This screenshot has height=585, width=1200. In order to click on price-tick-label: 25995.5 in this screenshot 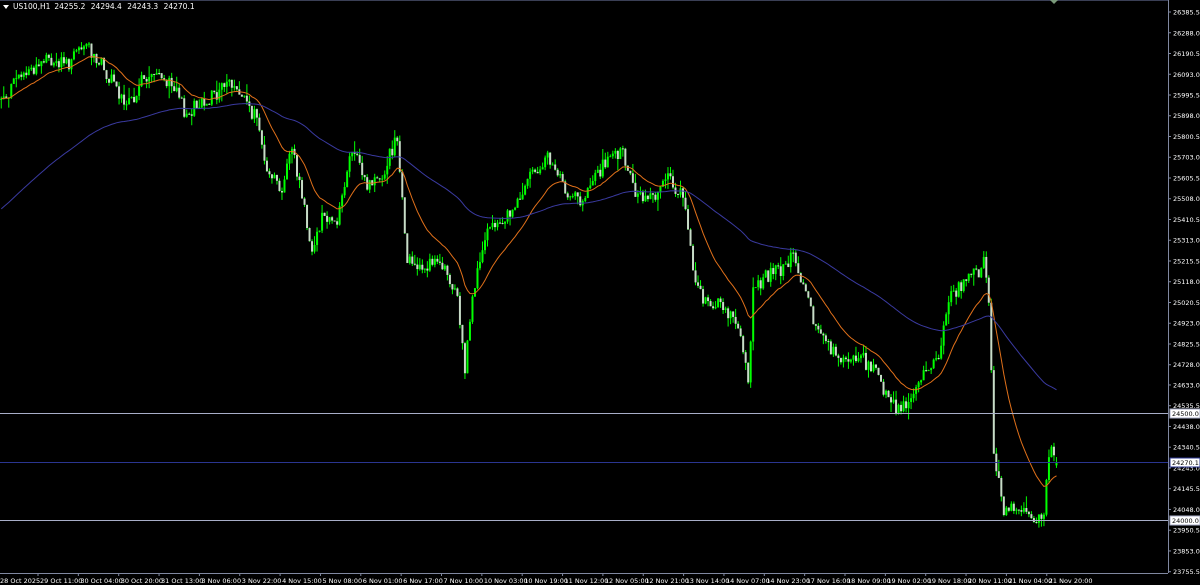, I will do `click(1186, 95)`.